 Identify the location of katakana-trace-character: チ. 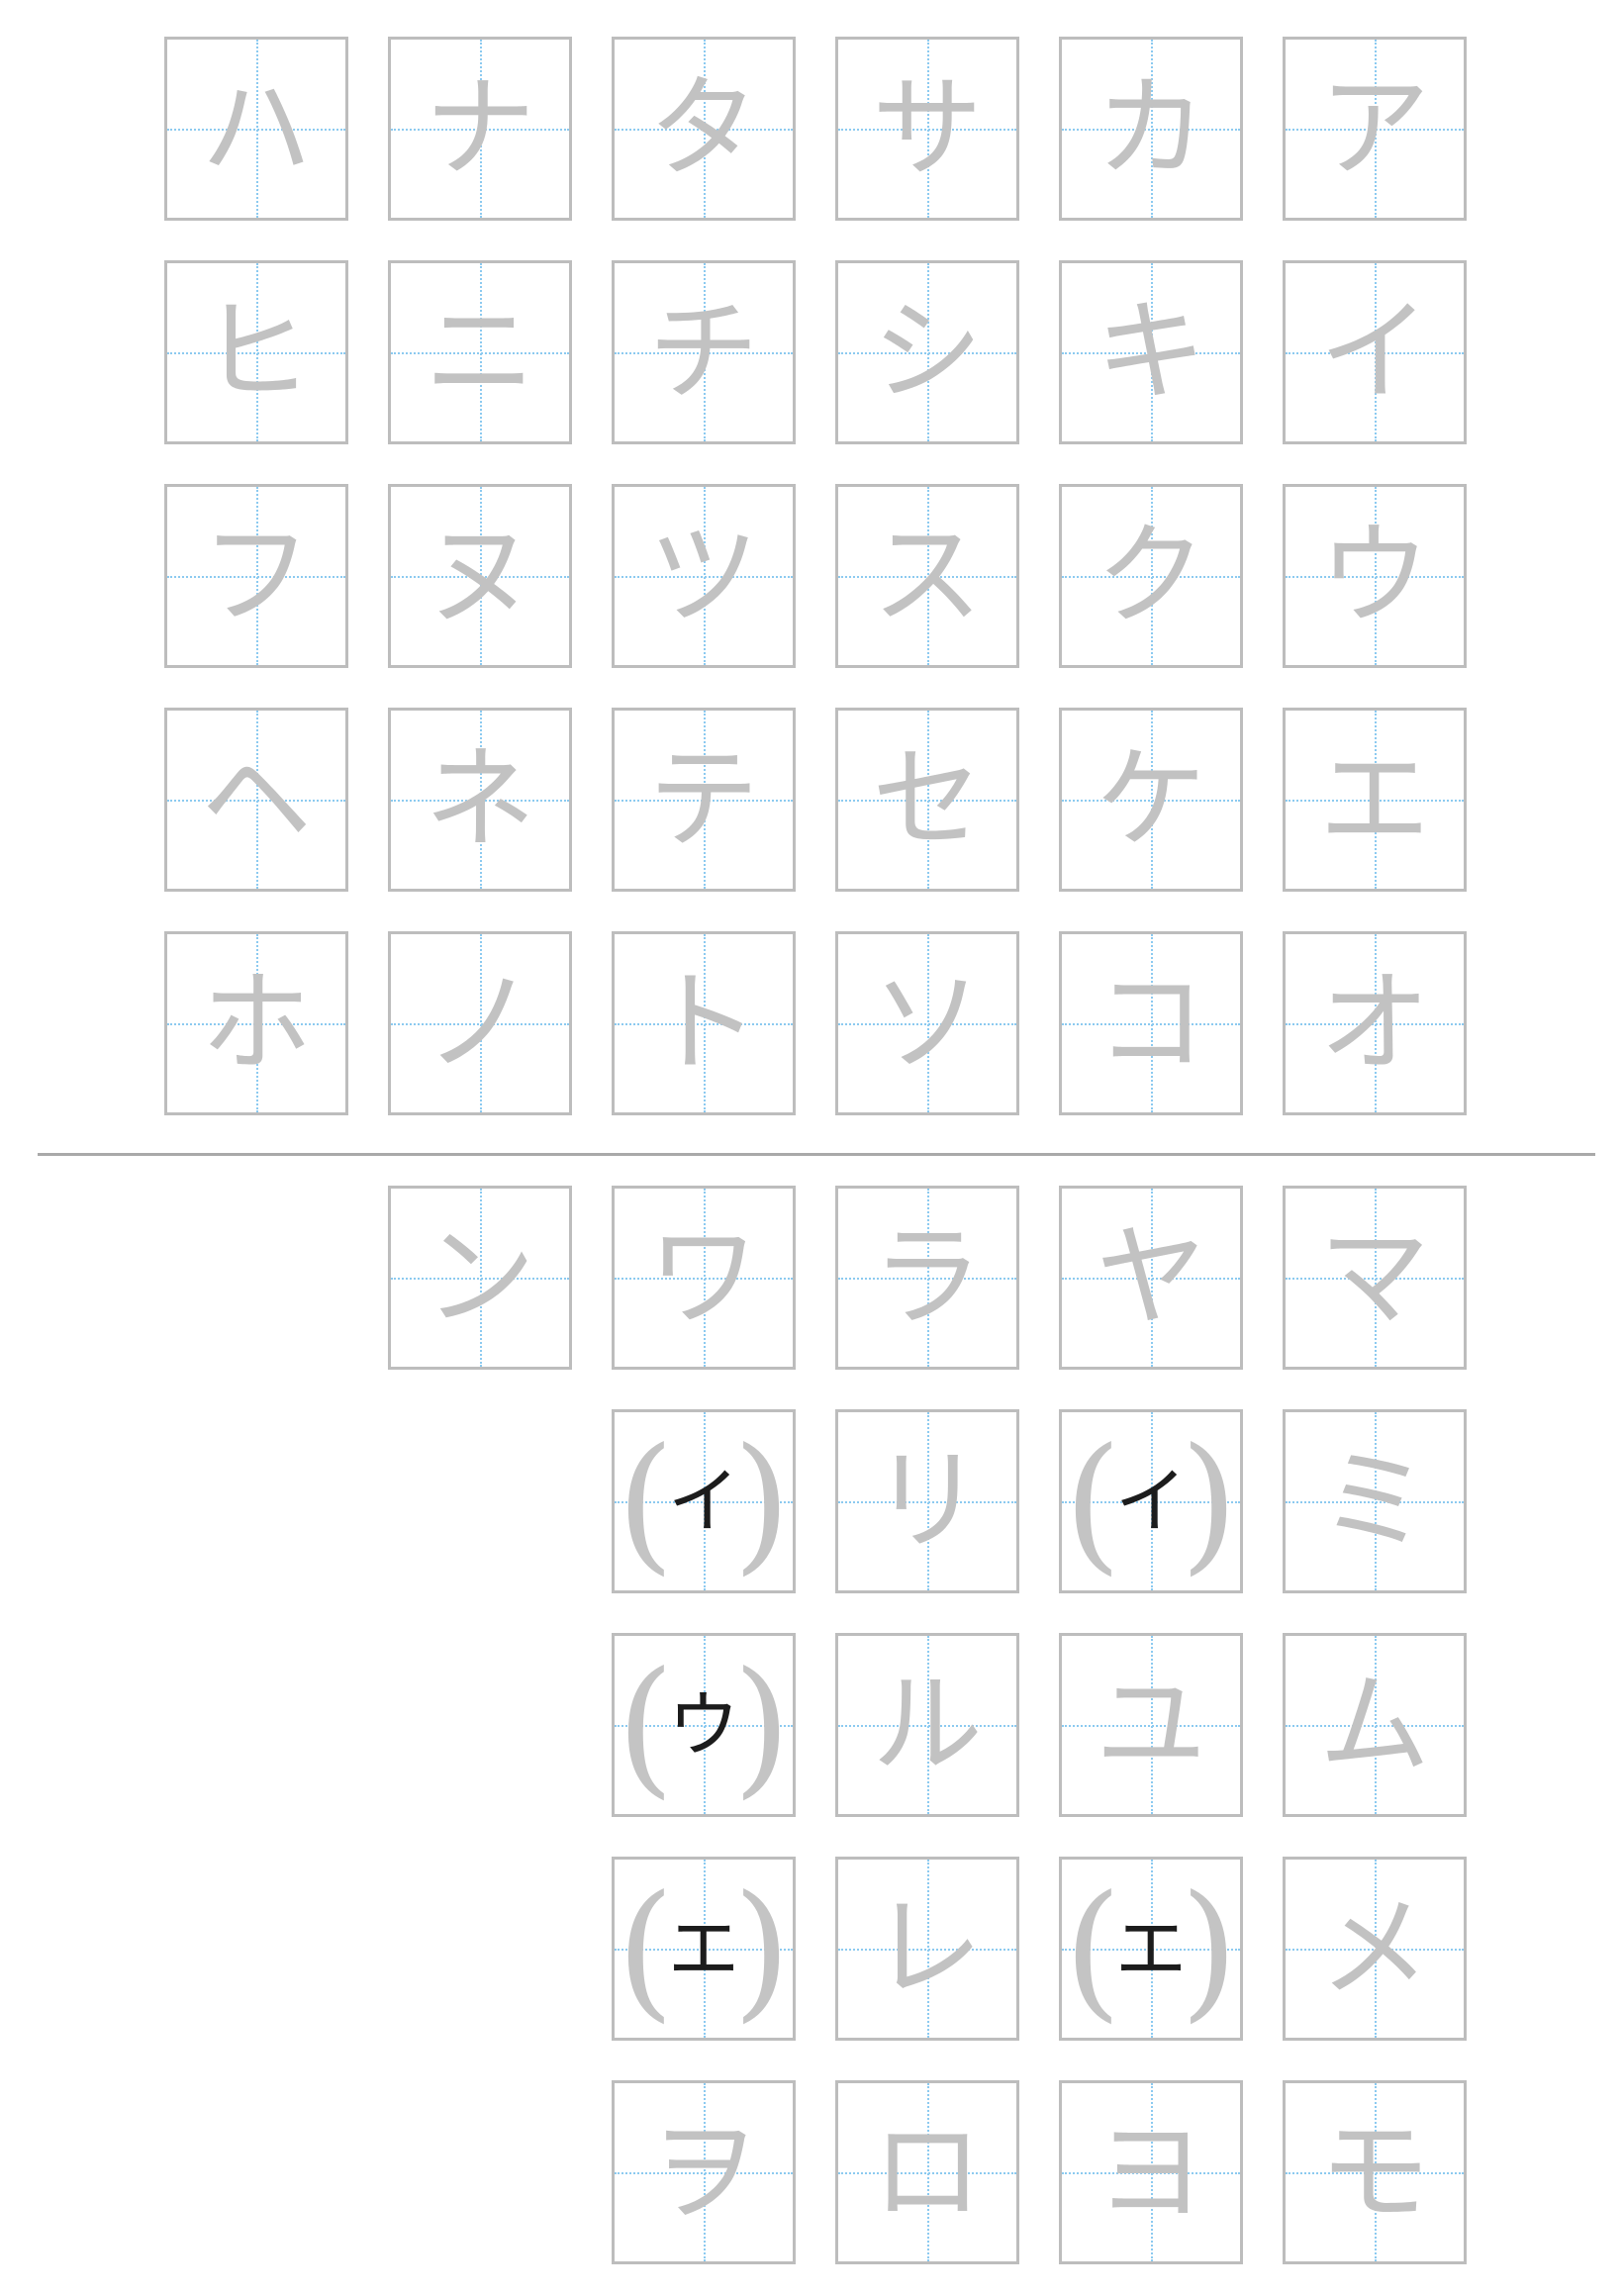
(703, 352).